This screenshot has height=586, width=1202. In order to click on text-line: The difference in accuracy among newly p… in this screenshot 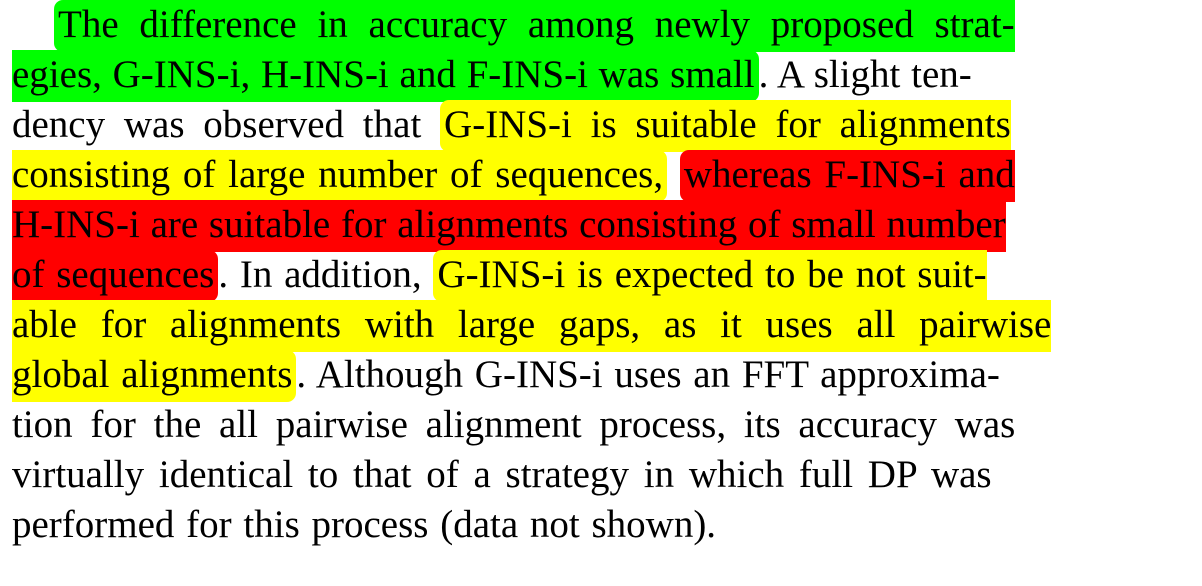, I will do `click(589, 26)`.